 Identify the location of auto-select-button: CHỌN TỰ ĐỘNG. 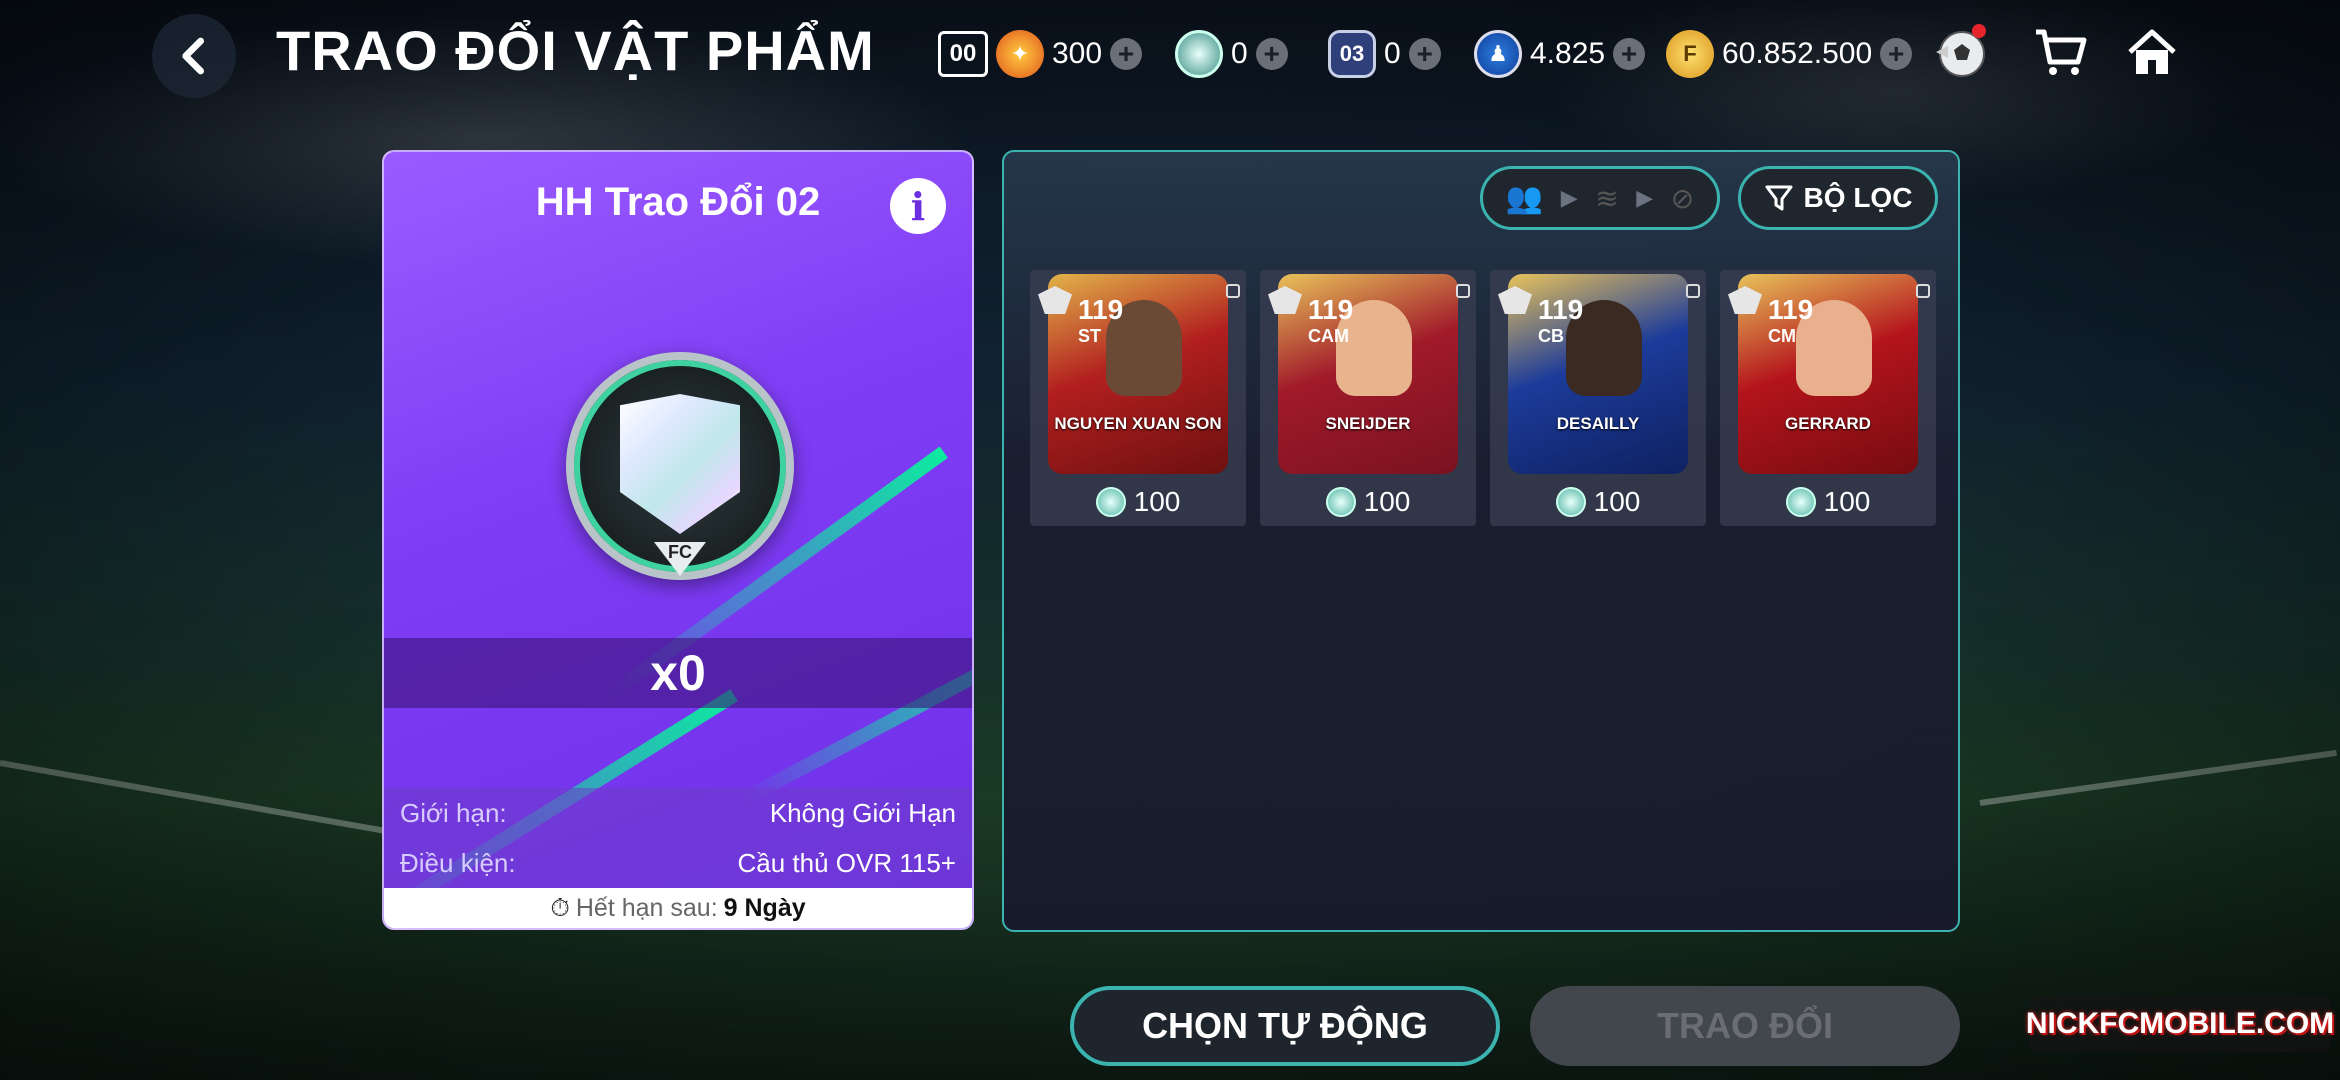
(1285, 1026).